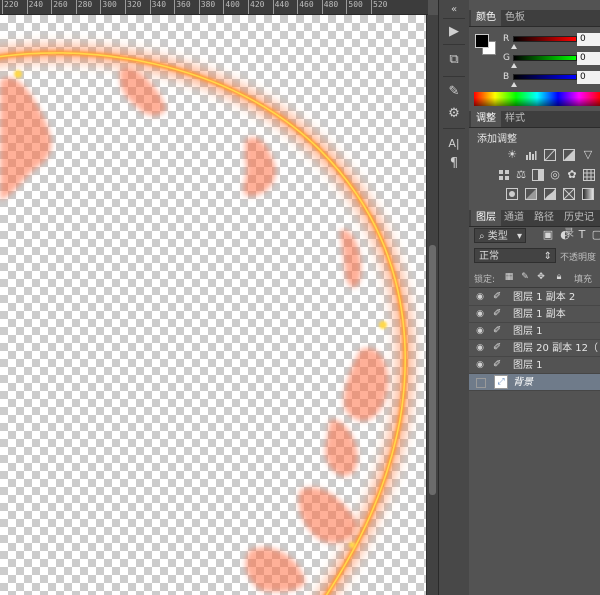 This screenshot has width=600, height=595. What do you see at coordinates (515, 119) in the screenshot?
I see `tab-styles: 样式` at bounding box center [515, 119].